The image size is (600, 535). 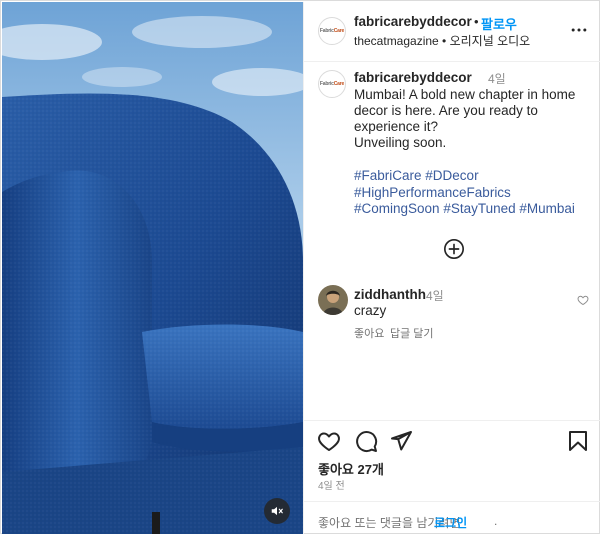 I want to click on commenter-avatar, so click(x=333, y=300).